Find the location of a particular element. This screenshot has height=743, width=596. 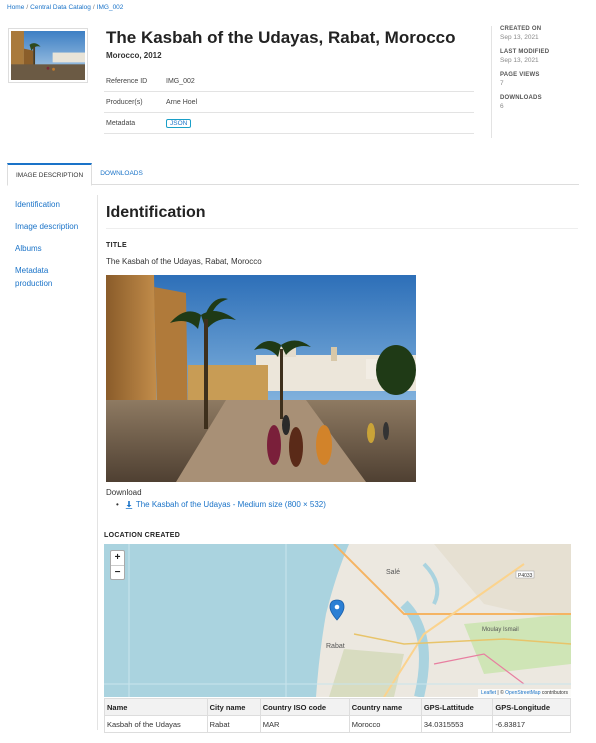

table-cell: Kasbah of the Udayas is located at coordinates (156, 724).